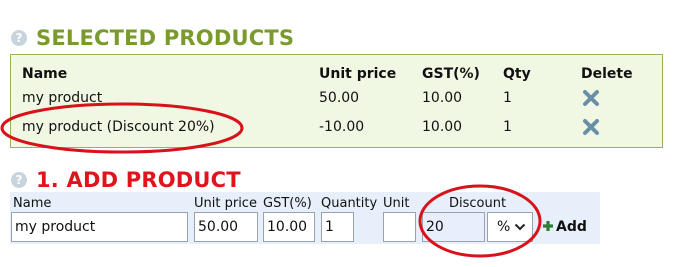 This screenshot has height=267, width=684. Describe the element at coordinates (453, 227) in the screenshot. I see `discount-input` at that location.